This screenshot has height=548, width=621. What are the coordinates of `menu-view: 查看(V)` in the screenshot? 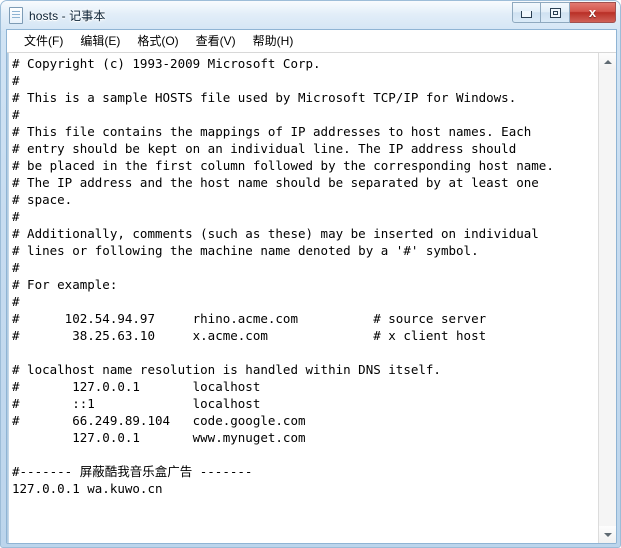 It's located at (216, 40).